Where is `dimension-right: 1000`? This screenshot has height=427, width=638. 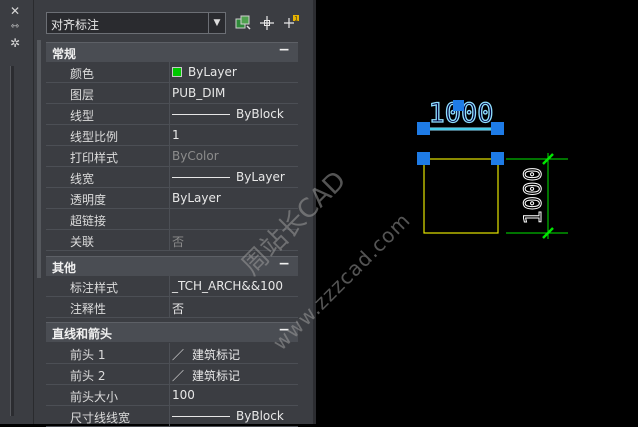
dimension-right: 1000 is located at coordinates (537, 196).